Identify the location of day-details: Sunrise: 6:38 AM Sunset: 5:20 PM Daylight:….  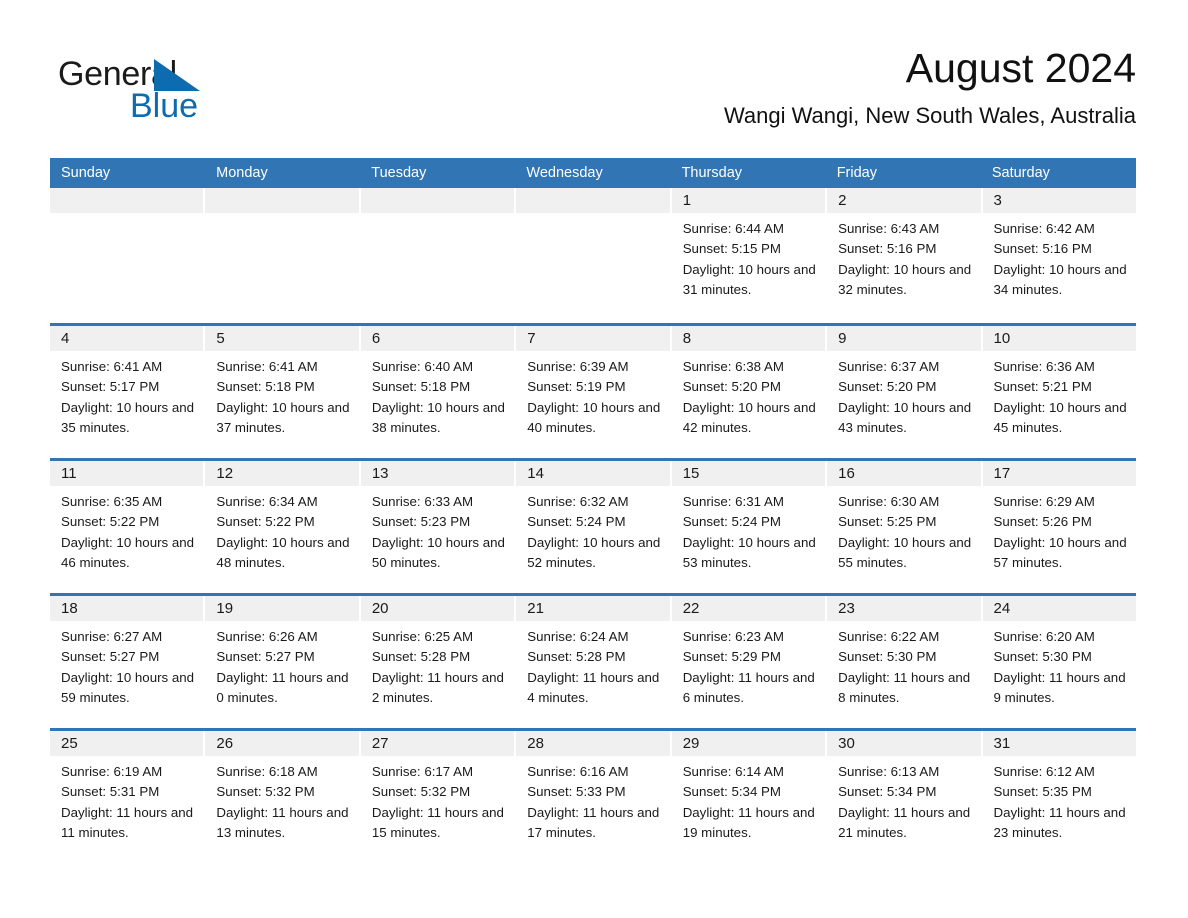
(748, 394).